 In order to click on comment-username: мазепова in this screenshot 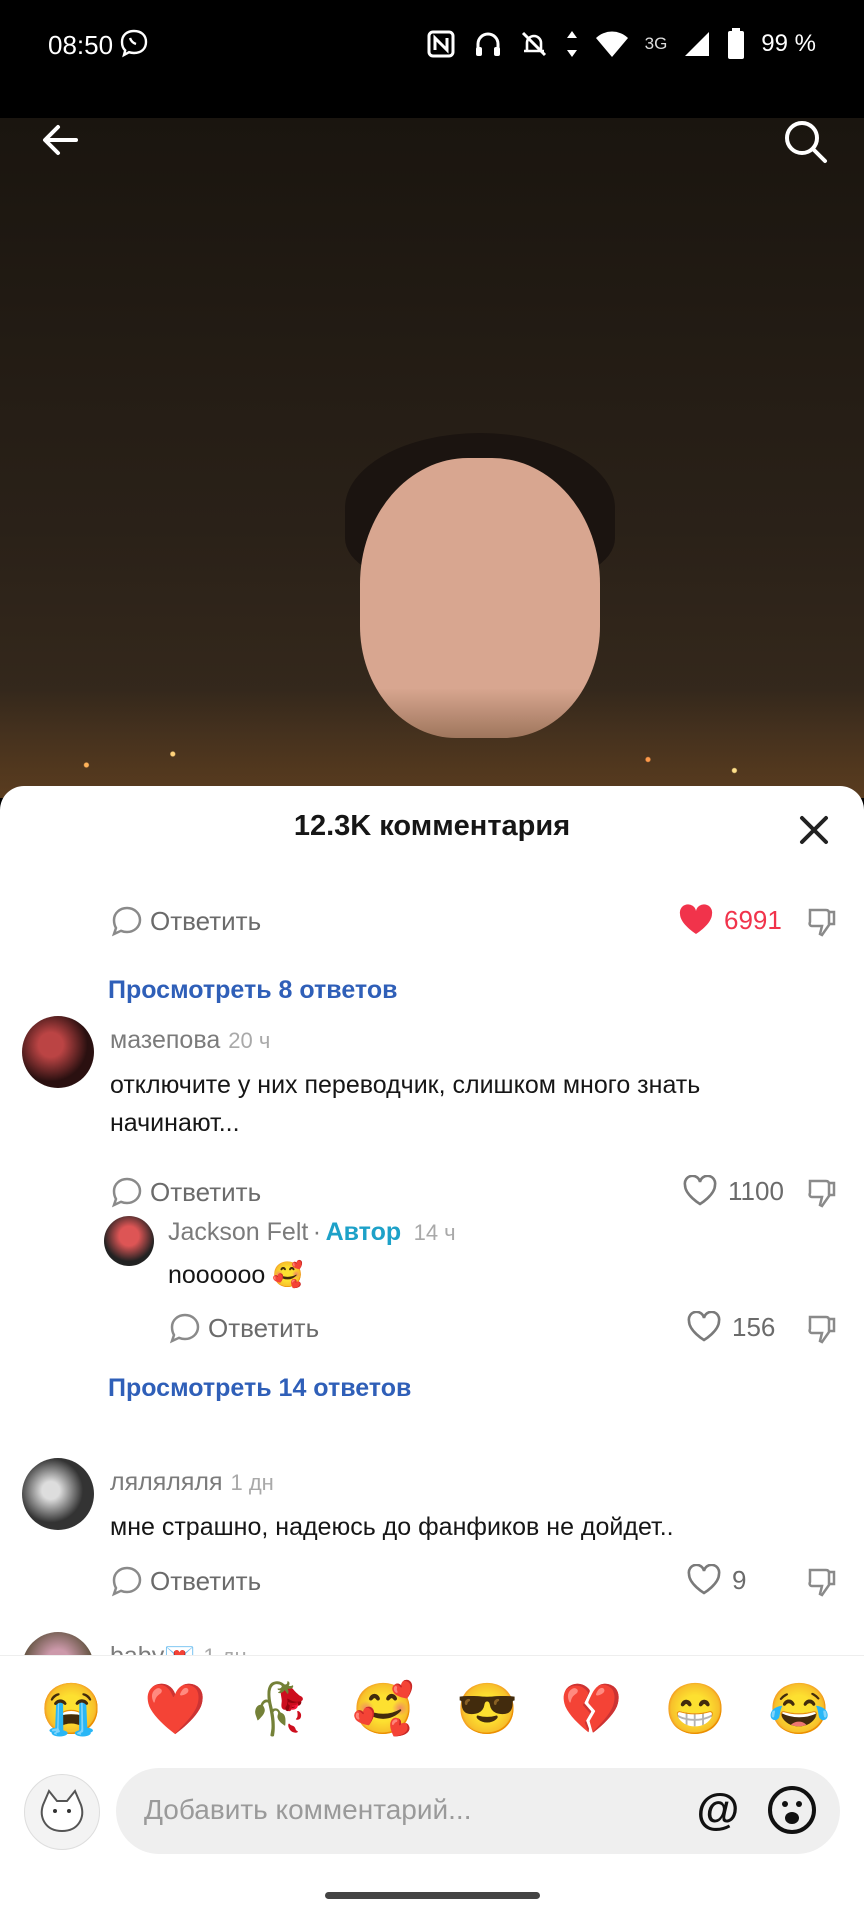, I will do `click(165, 1040)`.